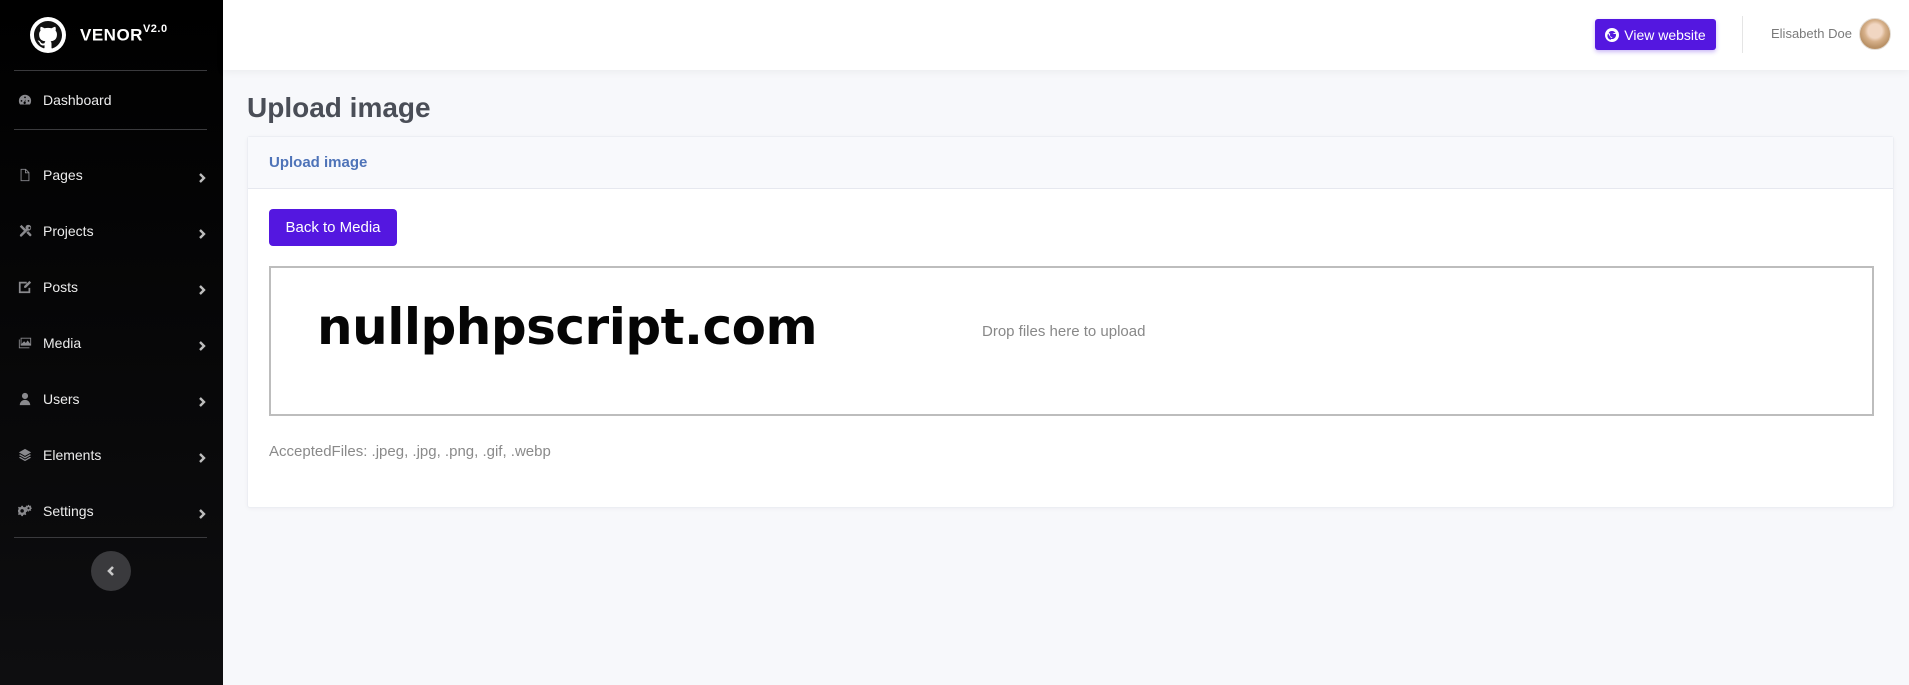 Image resolution: width=1909 pixels, height=685 pixels. I want to click on layers-icon, so click(24, 455).